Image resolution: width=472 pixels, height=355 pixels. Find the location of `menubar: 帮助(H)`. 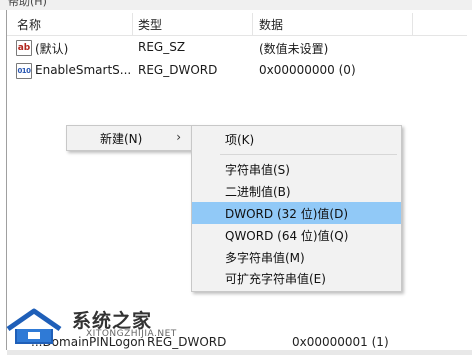

menubar: 帮助(H) is located at coordinates (236, 5).